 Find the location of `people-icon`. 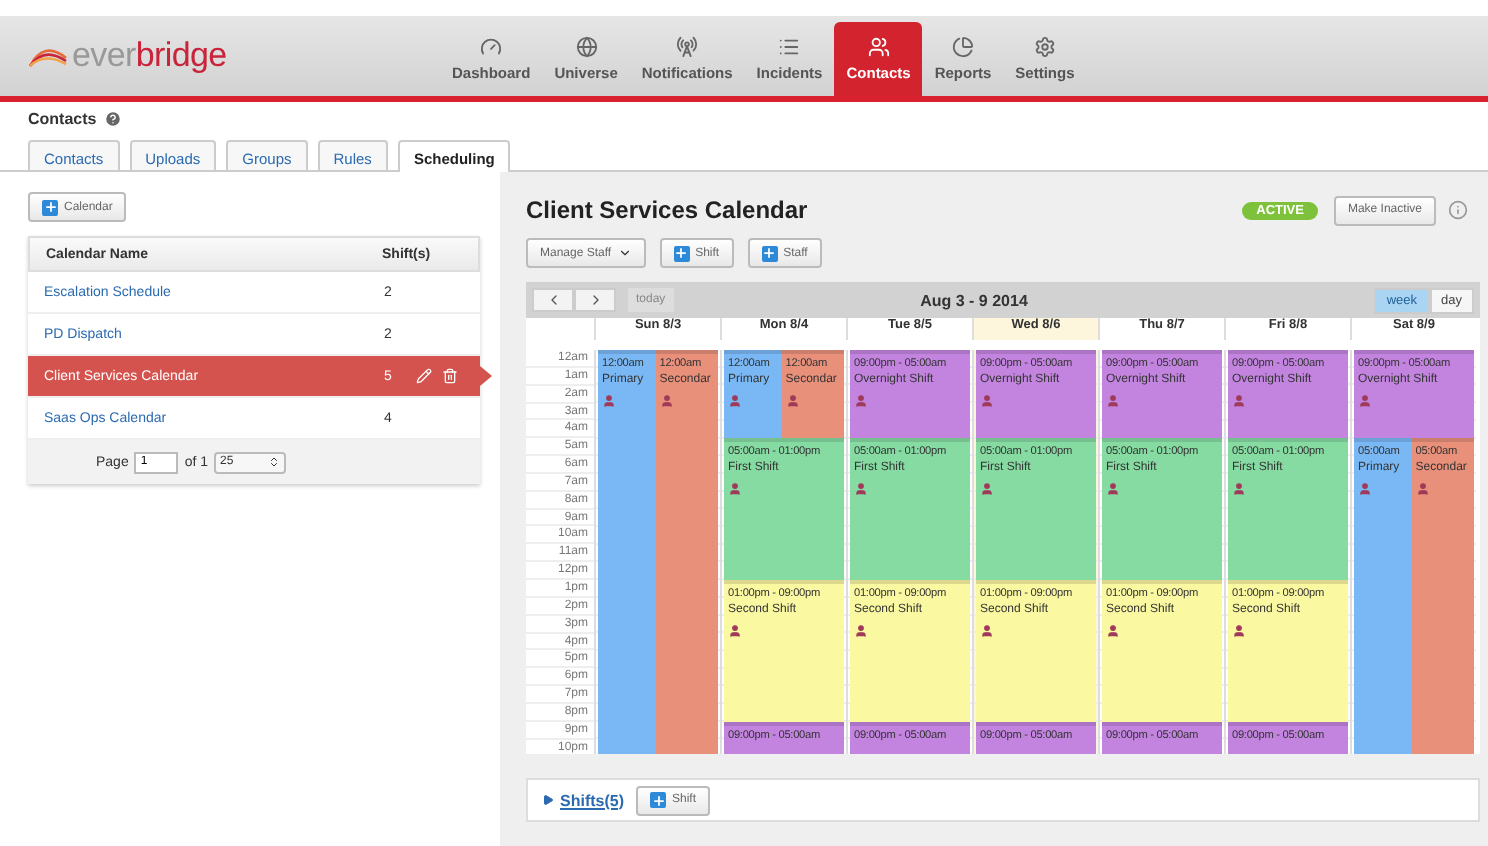

people-icon is located at coordinates (878, 47).